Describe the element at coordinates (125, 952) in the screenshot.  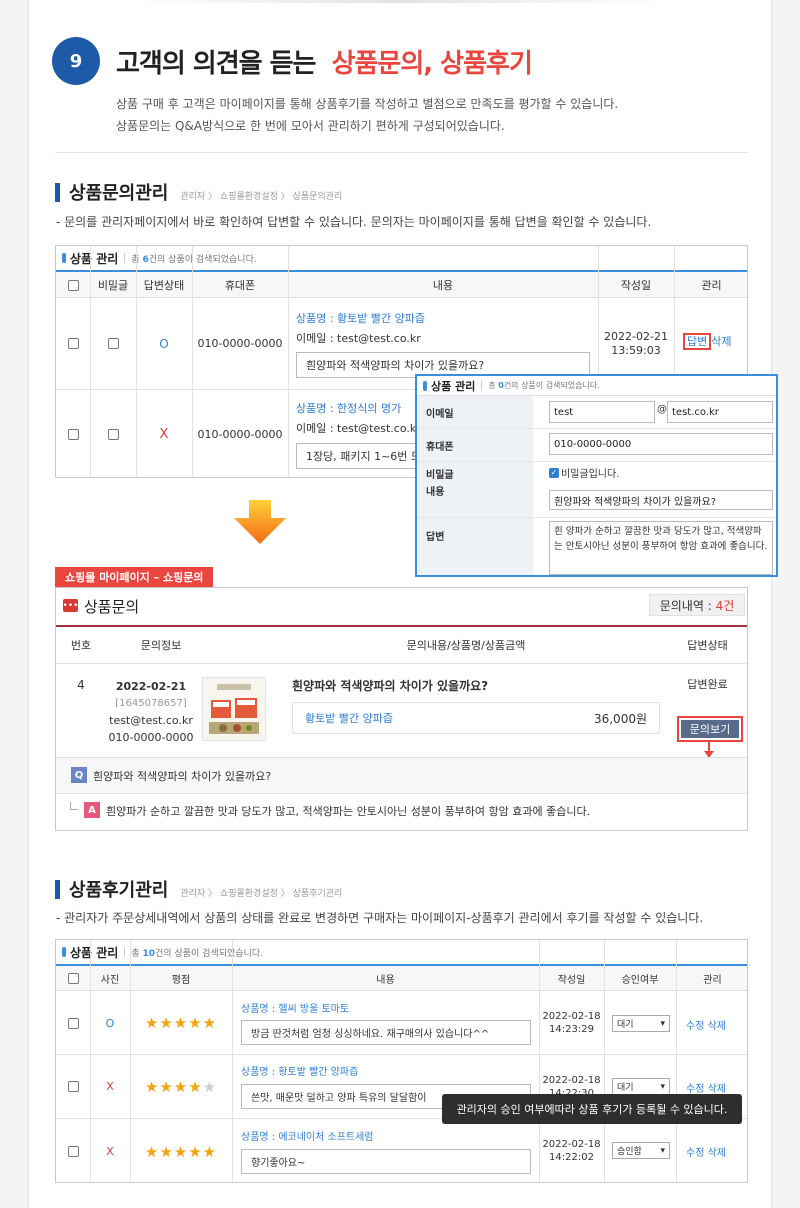
I see `separator` at that location.